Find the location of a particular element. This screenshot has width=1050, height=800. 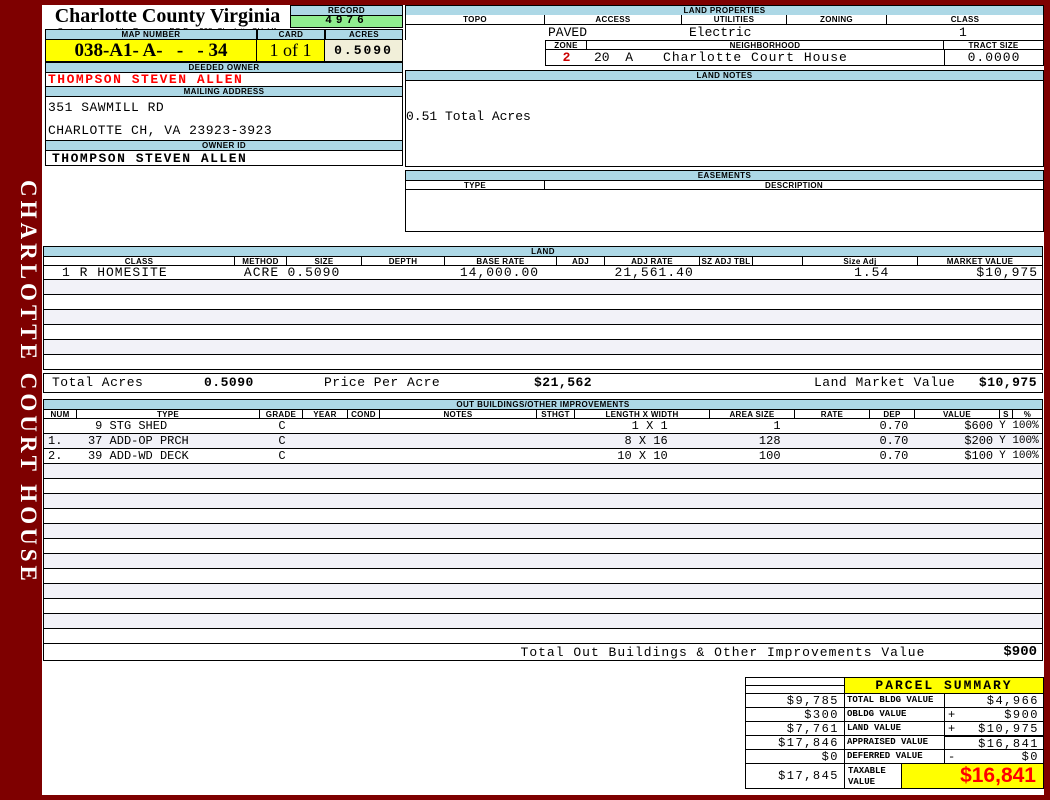

ob-col-notes: NOTES is located at coordinates (458, 414).